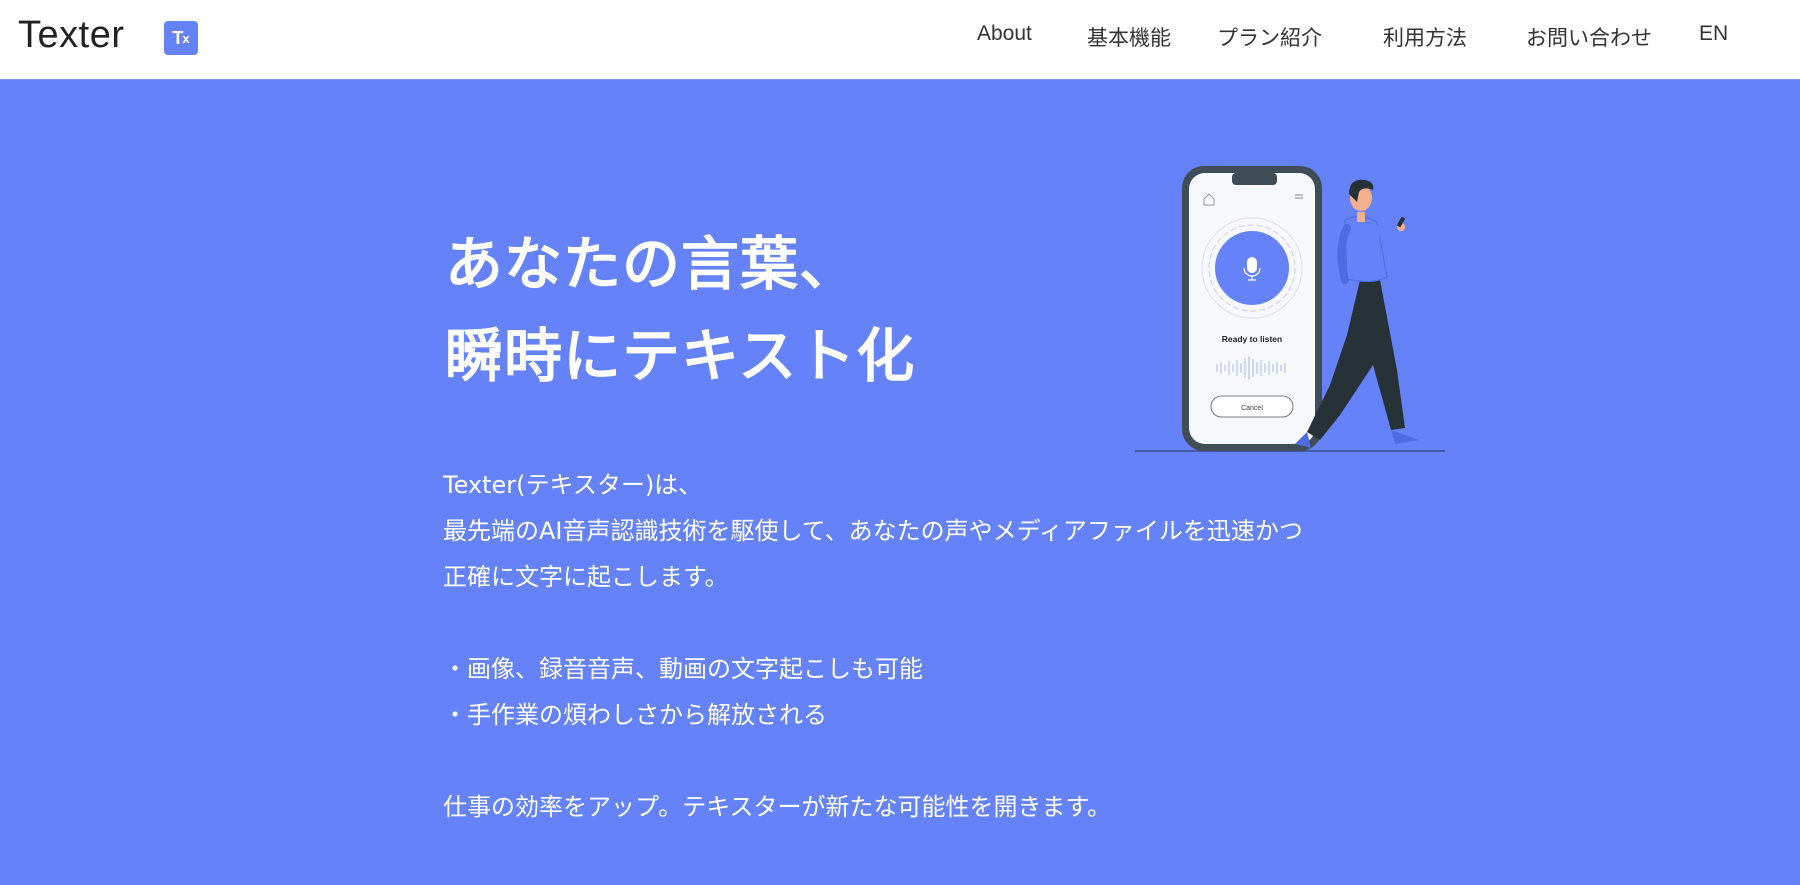  Describe the element at coordinates (683, 669) in the screenshot. I see `feature-bullet-1: ・画像、録音音声、動画の文字起こしも可能` at that location.